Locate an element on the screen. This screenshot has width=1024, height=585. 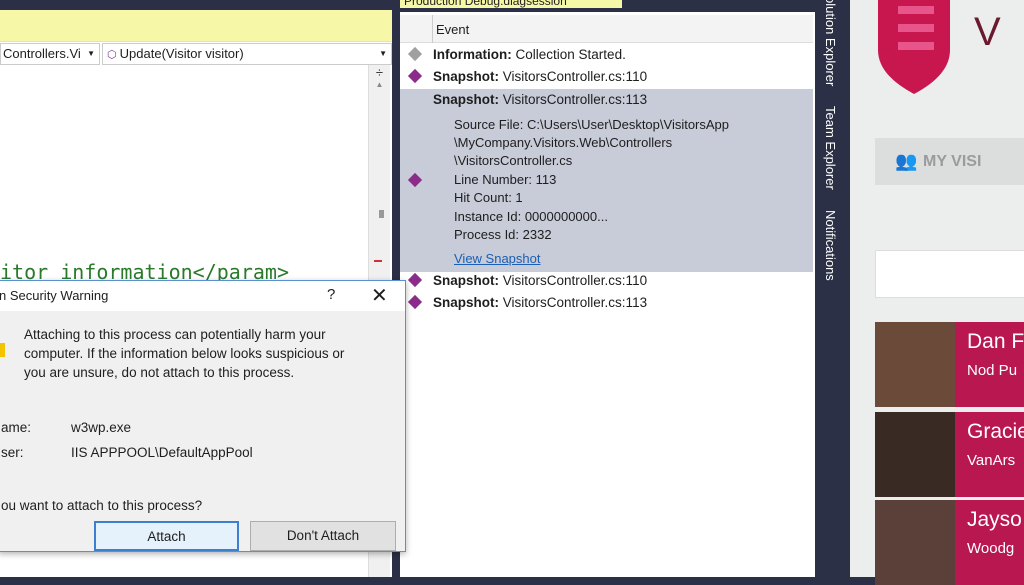
attach-button: Attach is located at coordinates (166, 536).